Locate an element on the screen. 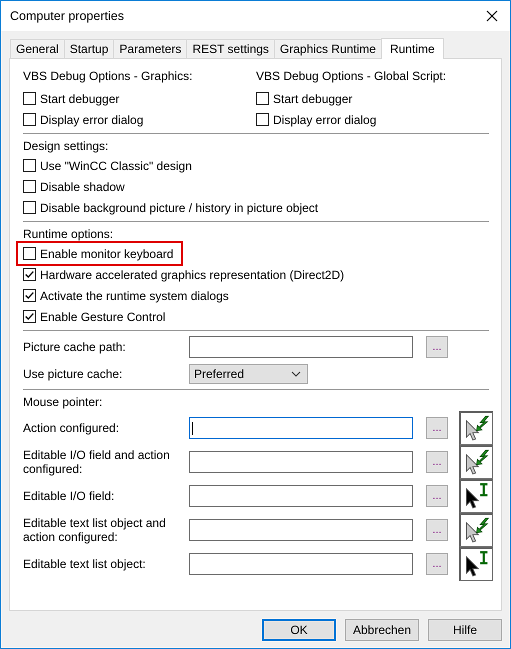 The width and height of the screenshot is (511, 649). checkbox-label: Hardware accelerated graphics representation (Direct2D) is located at coordinates (192, 275).